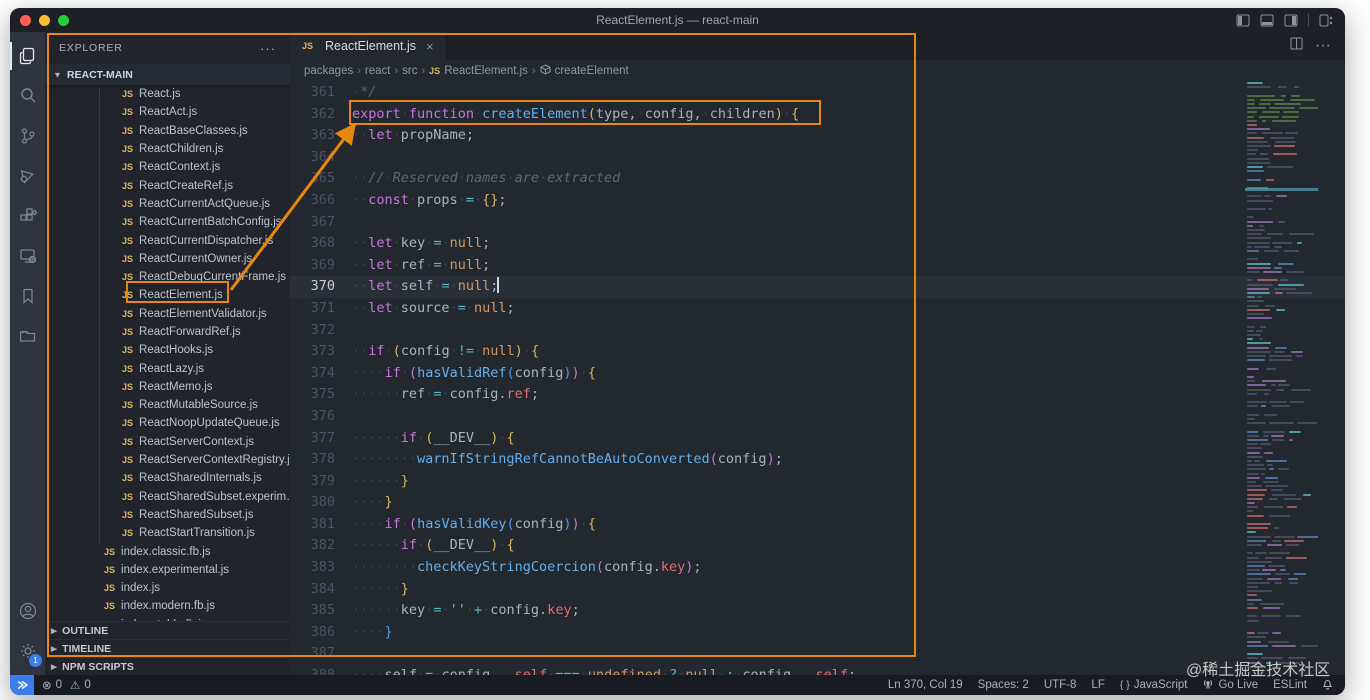 This screenshot has height=700, width=1370. I want to click on tree-item-reactelementvalidator-js: JS ReactElementValidator.js, so click(167, 314).